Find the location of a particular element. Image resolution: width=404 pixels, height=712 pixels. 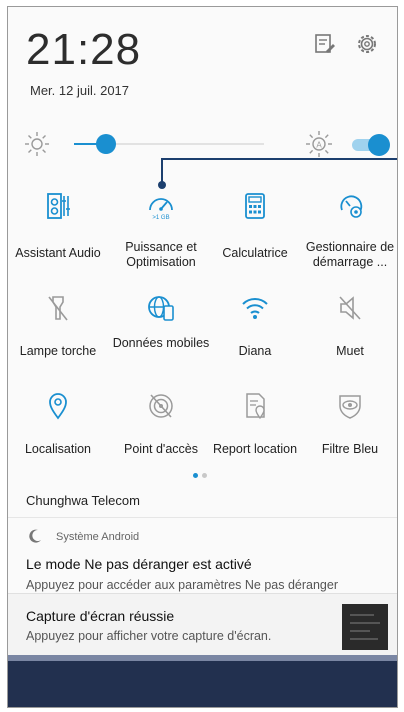

tile-lampe-torche: Lampe torche is located at coordinates (58, 332).